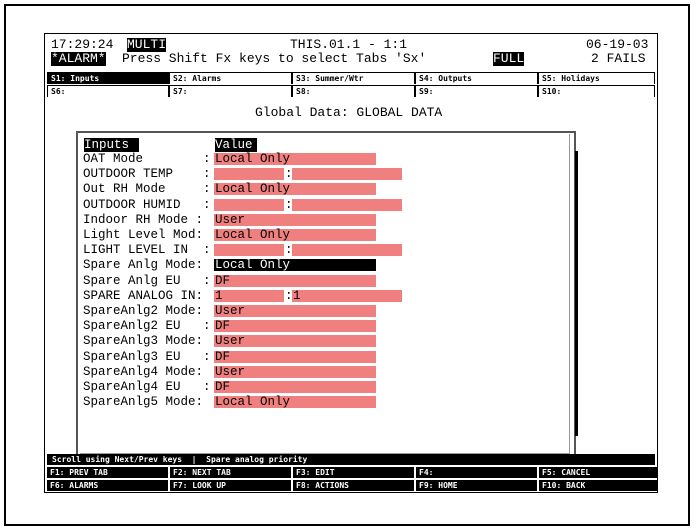 The image size is (696, 532). Describe the element at coordinates (477, 472) in the screenshot. I see `f4-button: F4:` at that location.